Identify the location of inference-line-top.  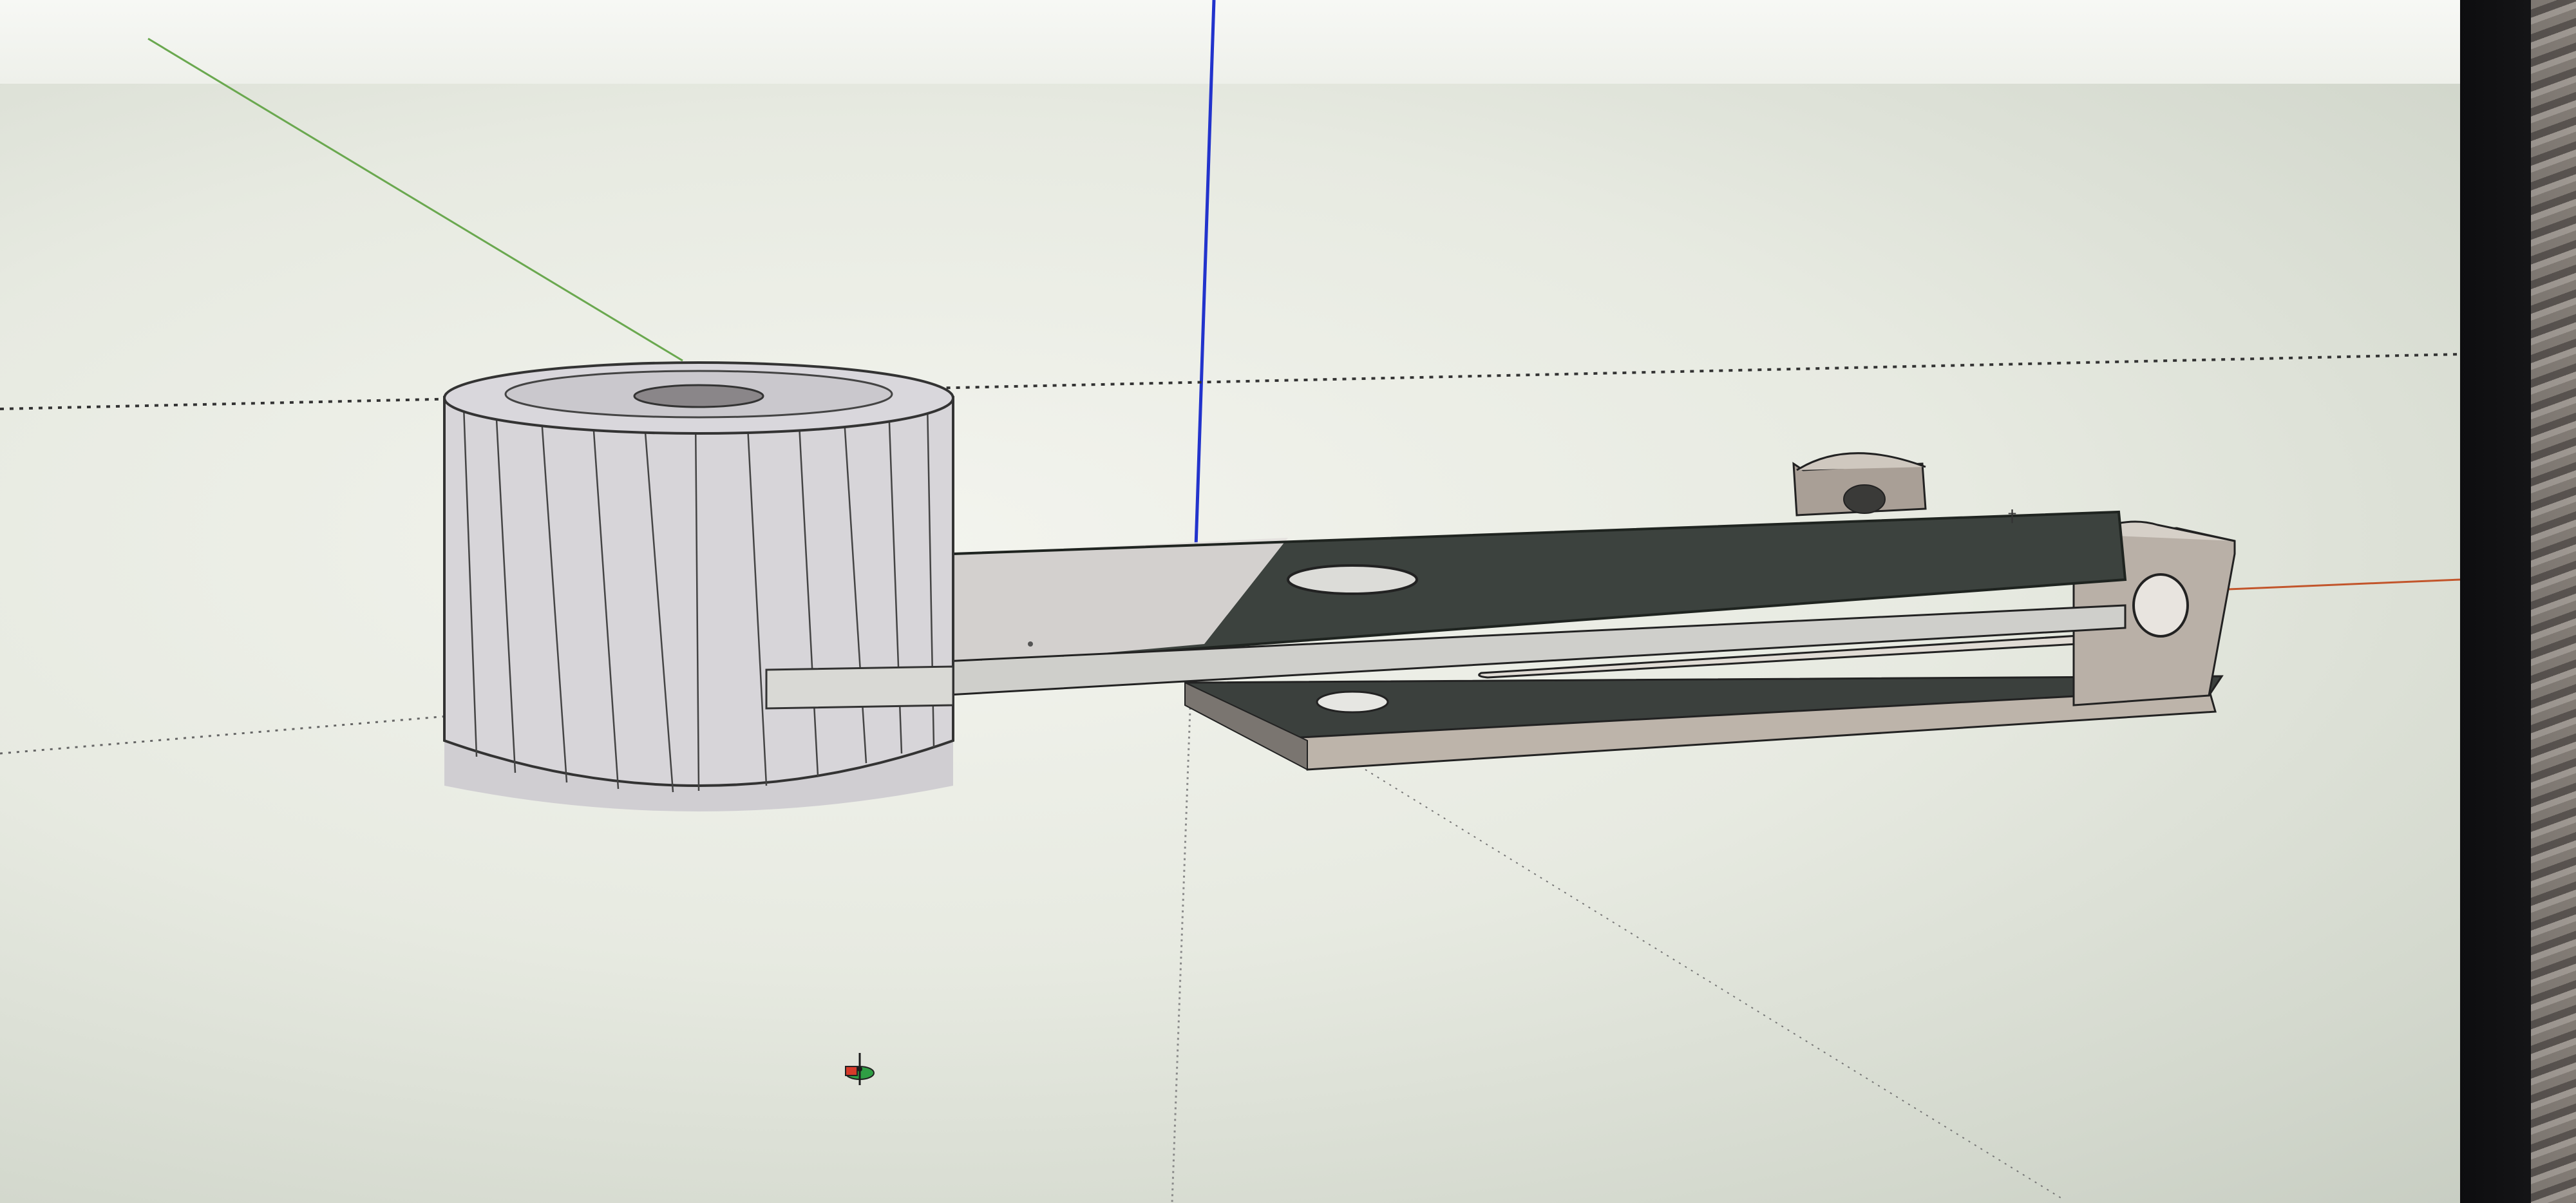
(1230, 381).